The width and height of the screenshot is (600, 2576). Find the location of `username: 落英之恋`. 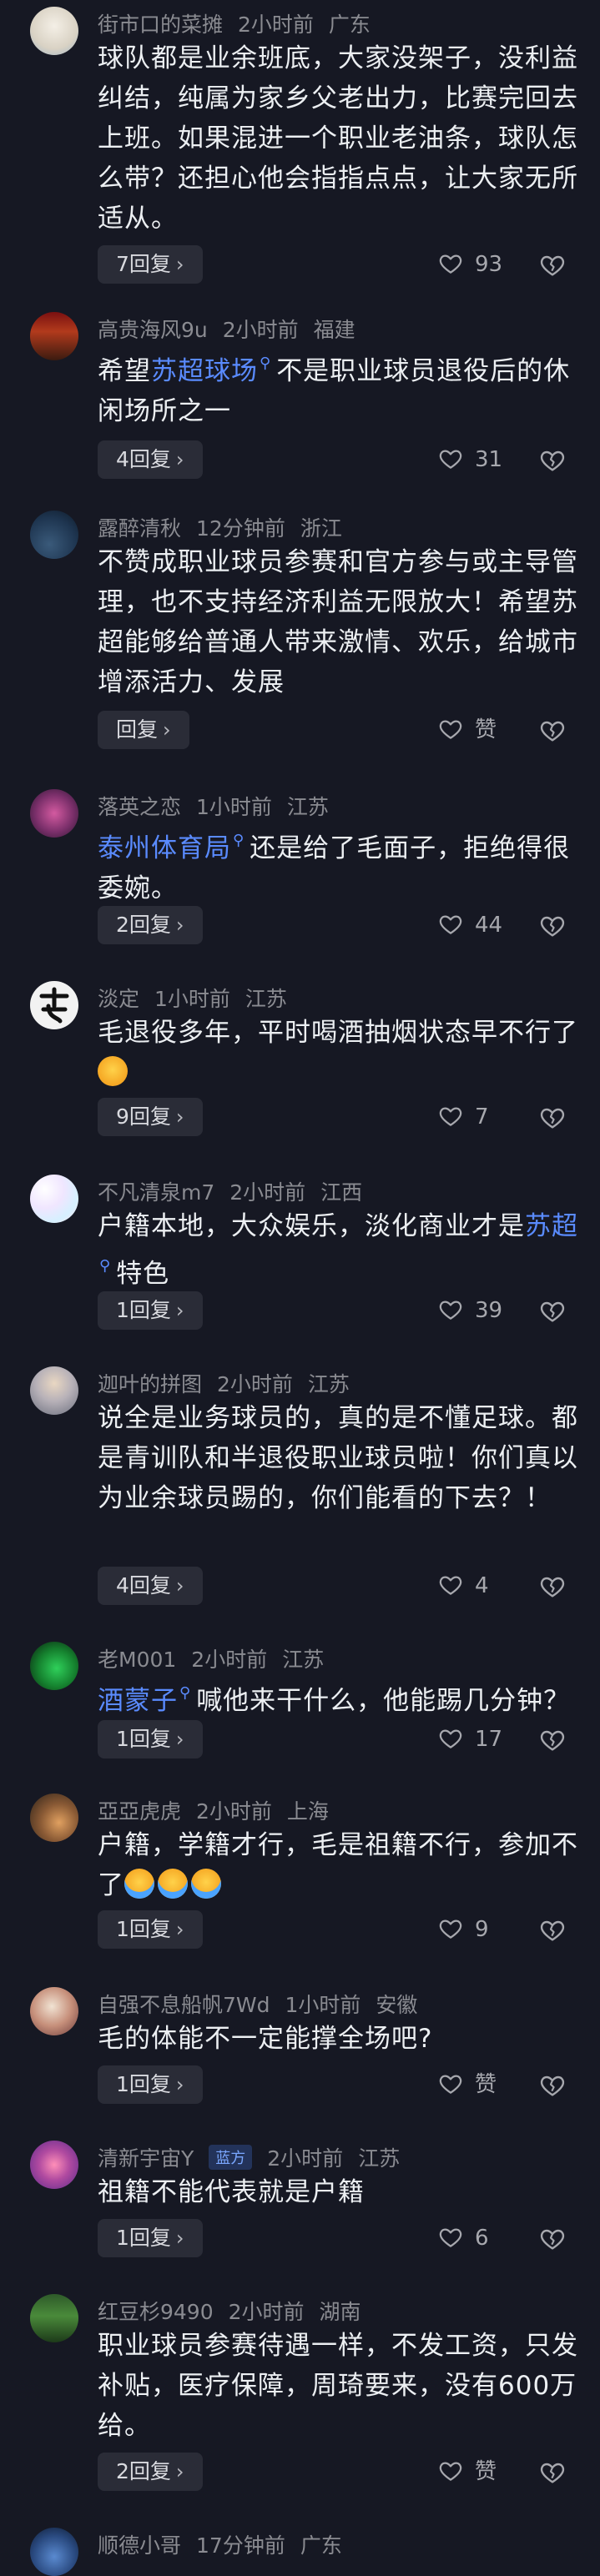

username: 落英之恋 is located at coordinates (139, 807).